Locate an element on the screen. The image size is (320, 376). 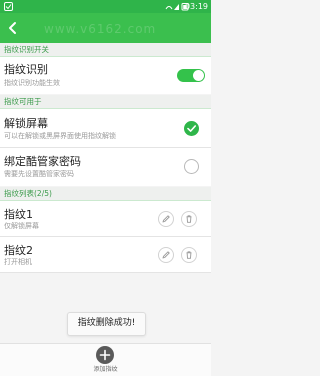
toolbar: www.v6162.com is located at coordinates (105, 28).